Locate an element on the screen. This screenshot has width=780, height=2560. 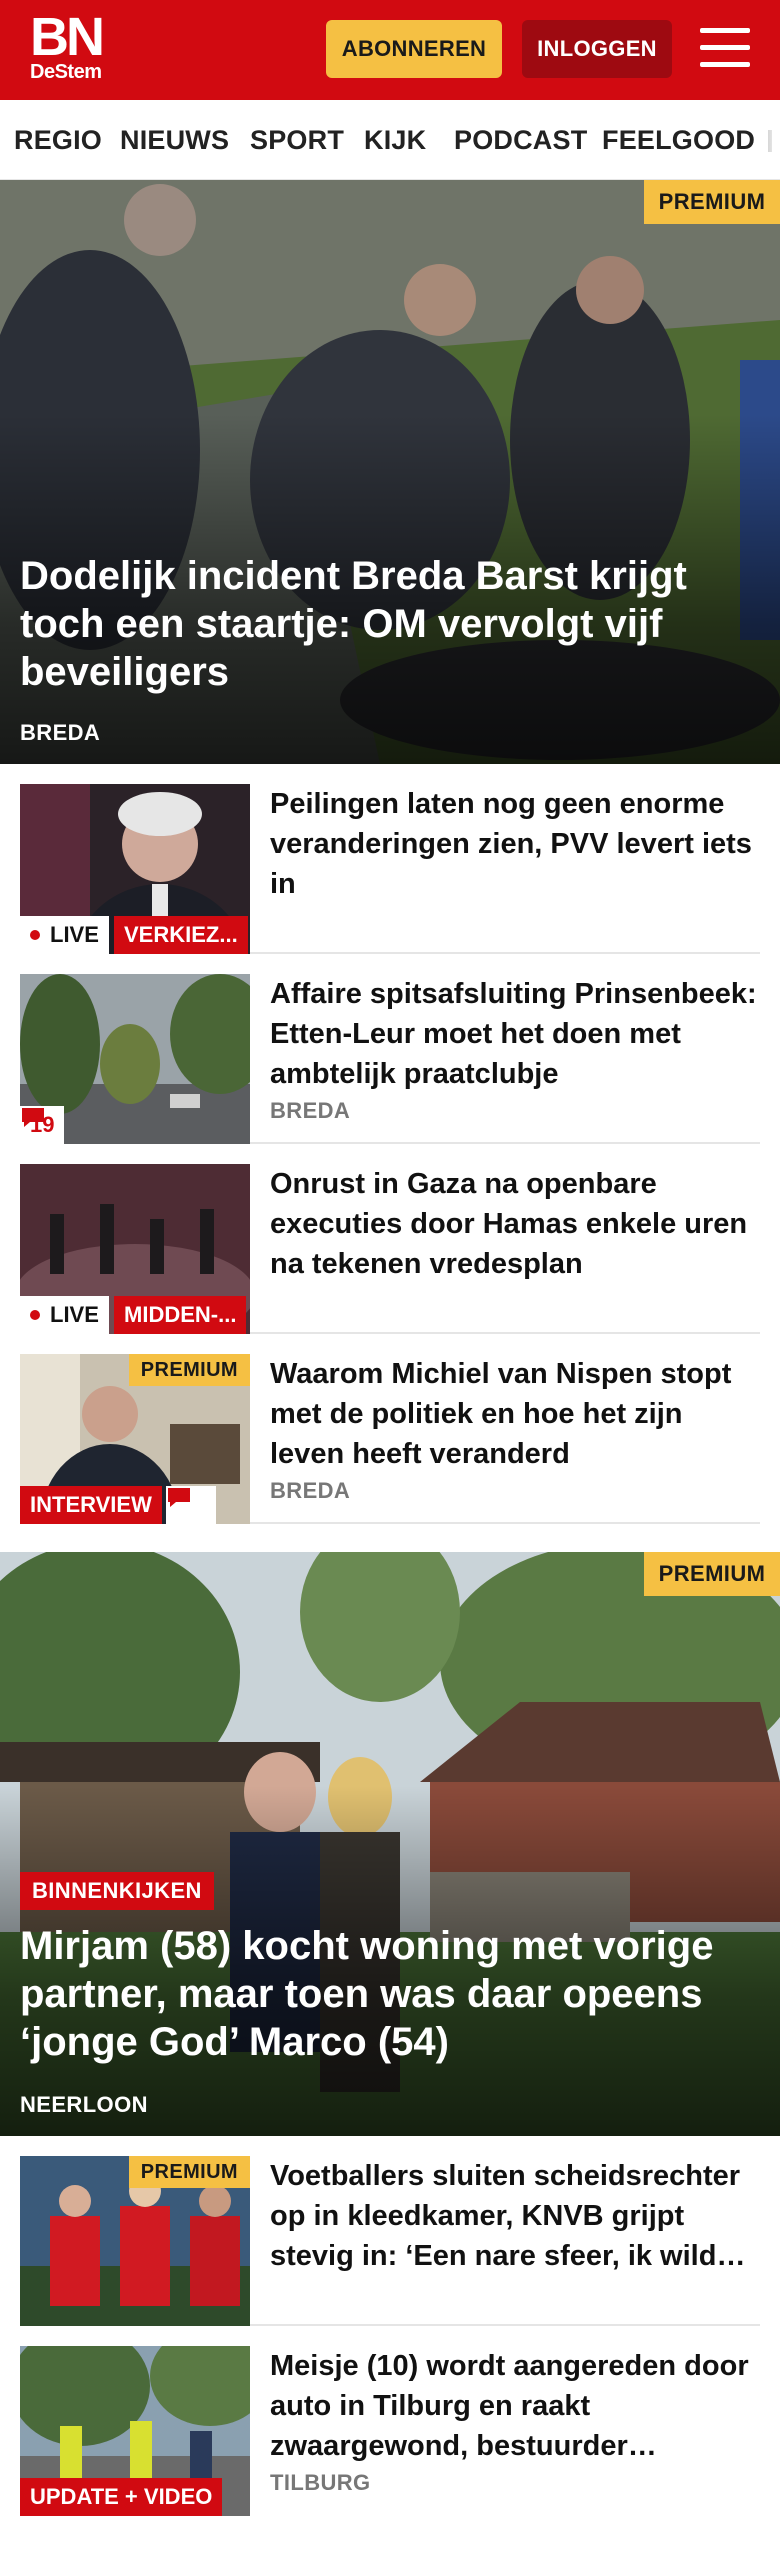
site-logo: BN DeStem is located at coordinates (67, 45).